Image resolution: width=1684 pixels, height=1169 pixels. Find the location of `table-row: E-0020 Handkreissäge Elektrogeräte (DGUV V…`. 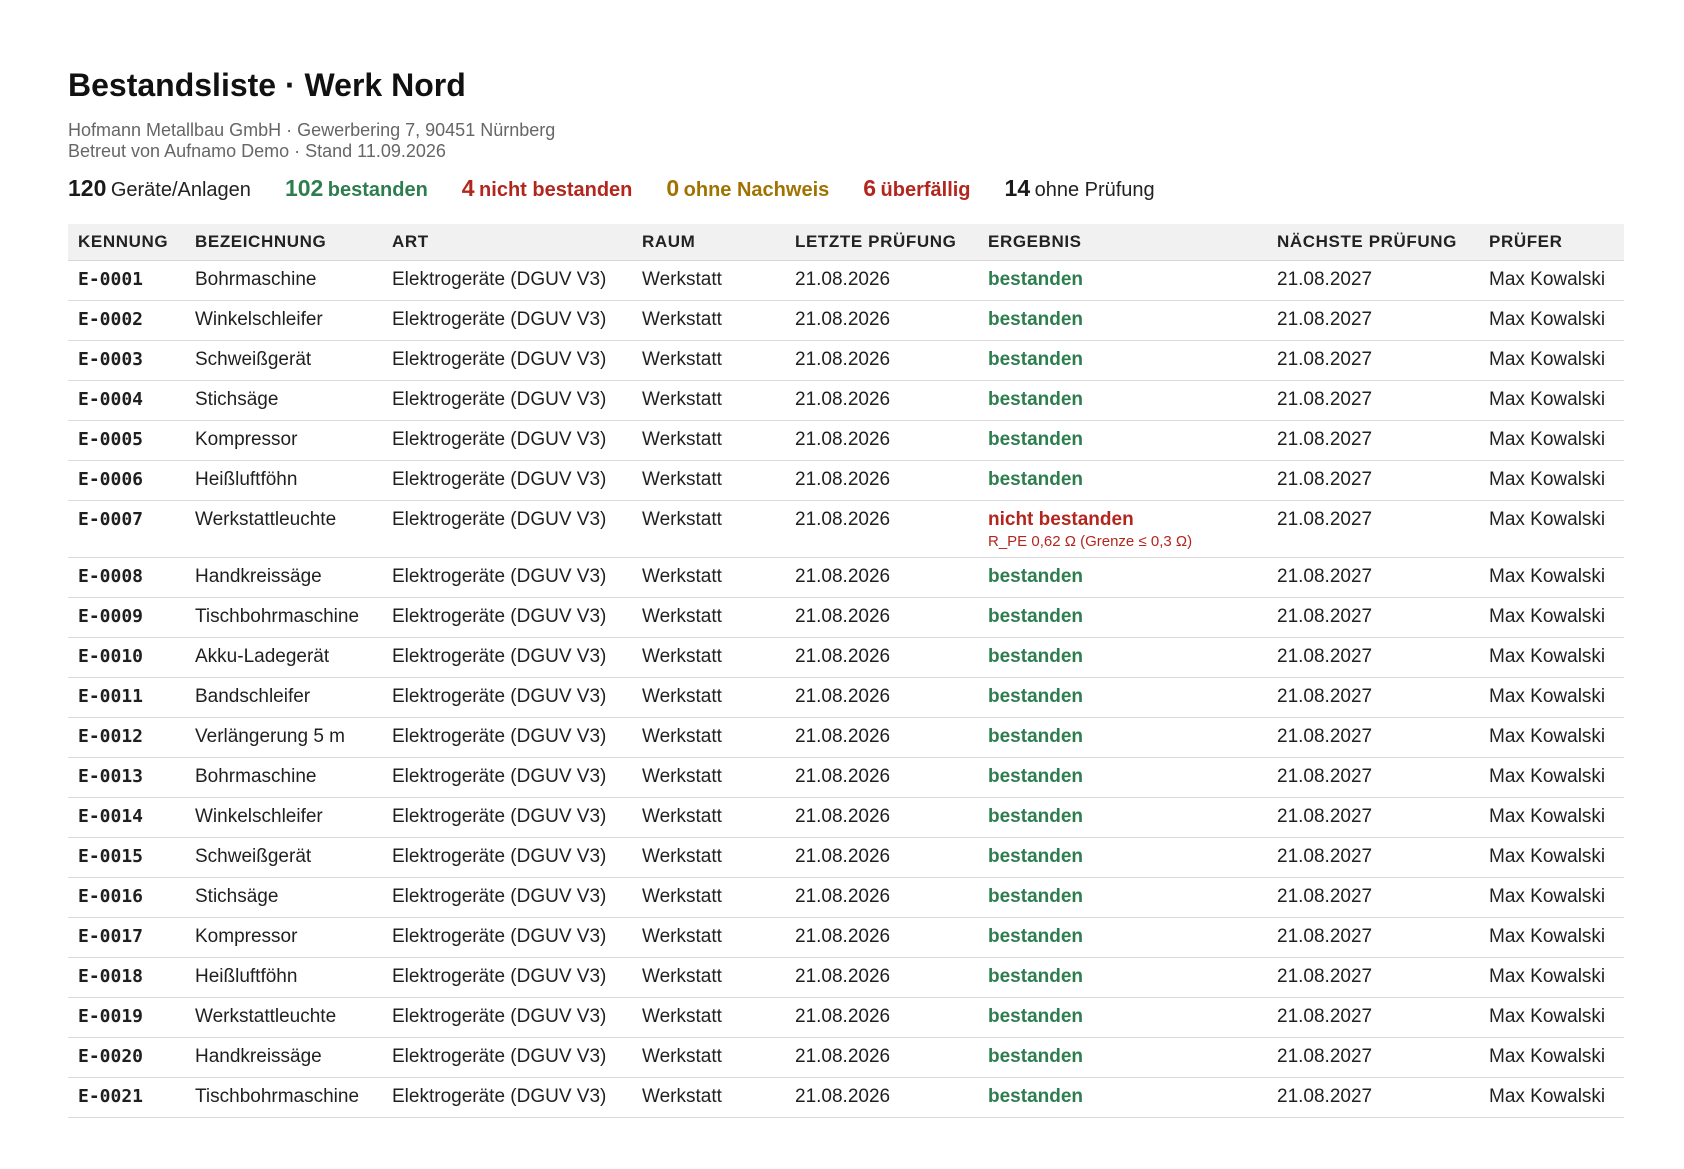

table-row: E-0020 Handkreissäge Elektrogeräte (DGUV V… is located at coordinates (846, 1057).